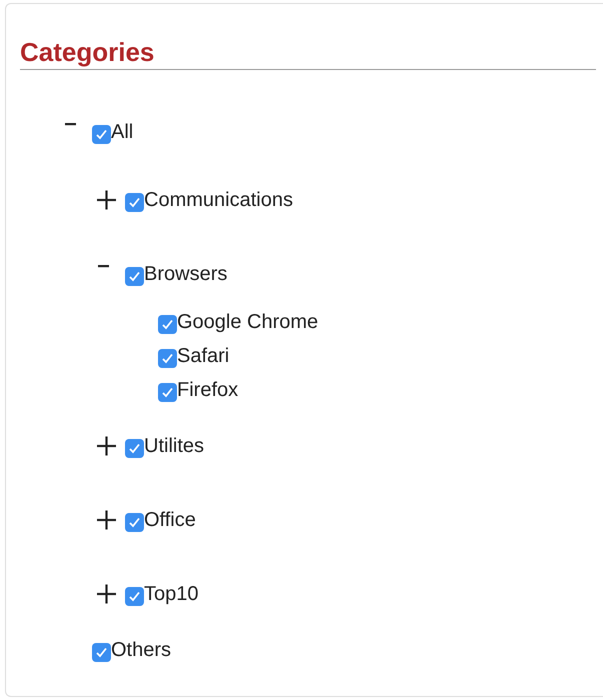 Image resolution: width=603 pixels, height=698 pixels. Describe the element at coordinates (122, 132) in the screenshot. I see `tree-item-label: All` at that location.